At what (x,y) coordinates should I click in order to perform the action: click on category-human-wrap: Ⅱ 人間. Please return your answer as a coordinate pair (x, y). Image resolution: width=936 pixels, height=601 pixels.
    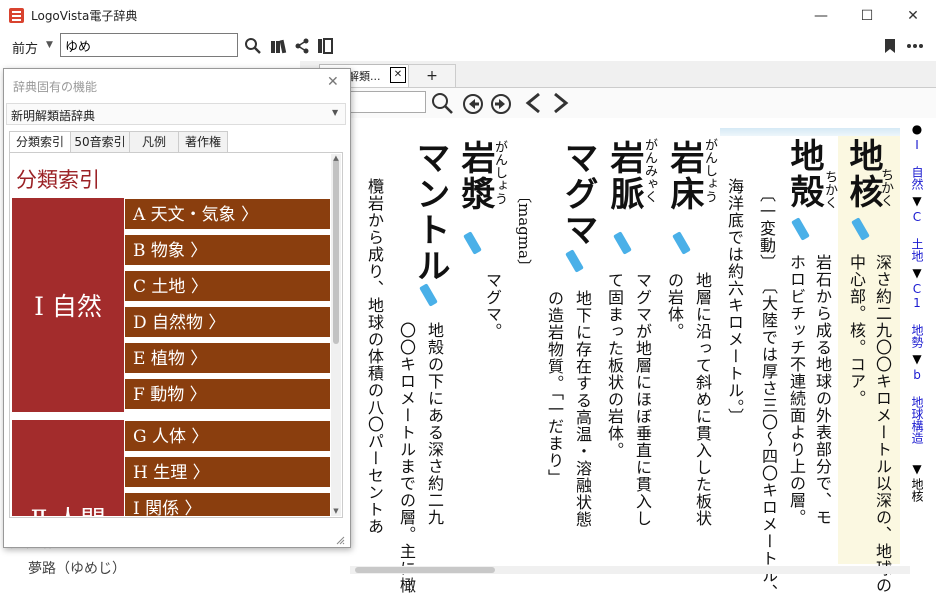
    Looking at the image, I should click on (68, 468).